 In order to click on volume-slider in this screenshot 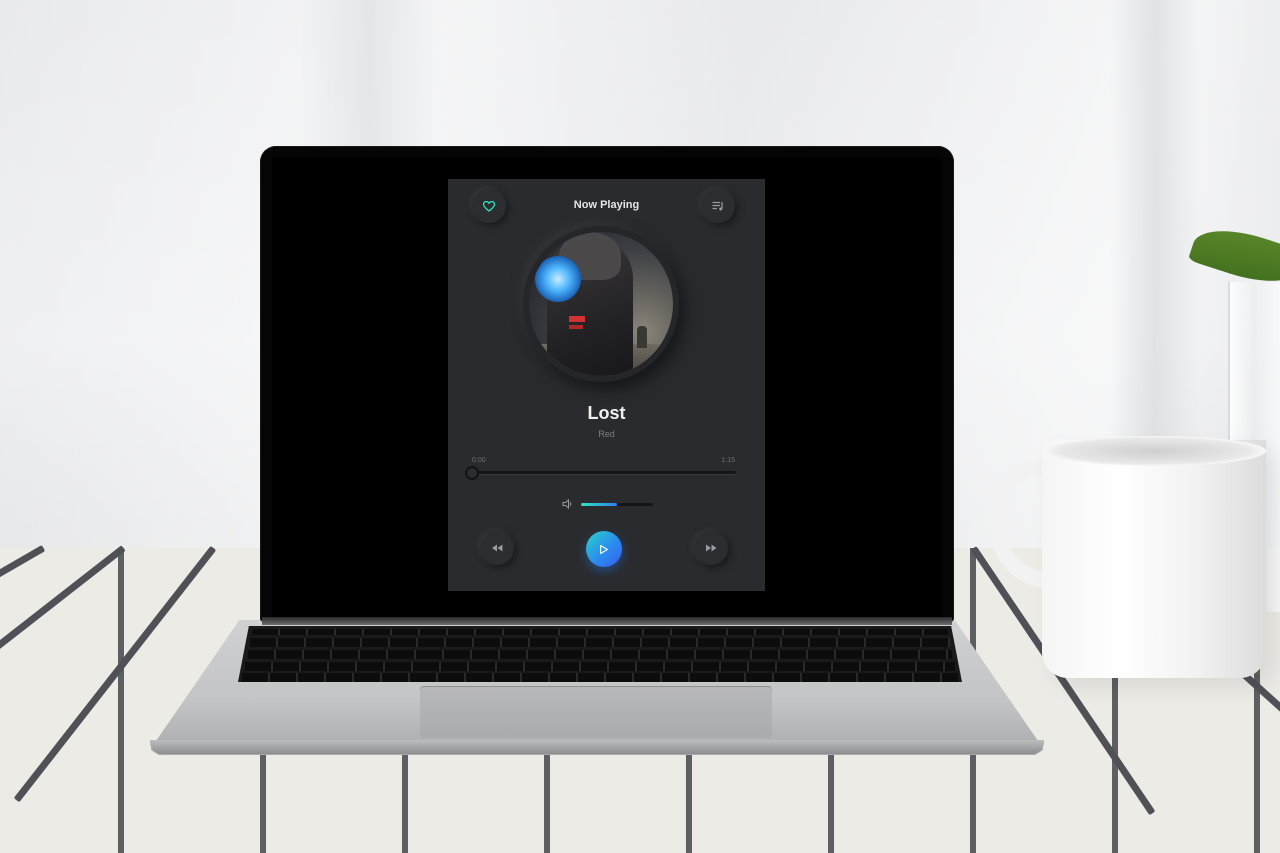, I will do `click(617, 504)`.